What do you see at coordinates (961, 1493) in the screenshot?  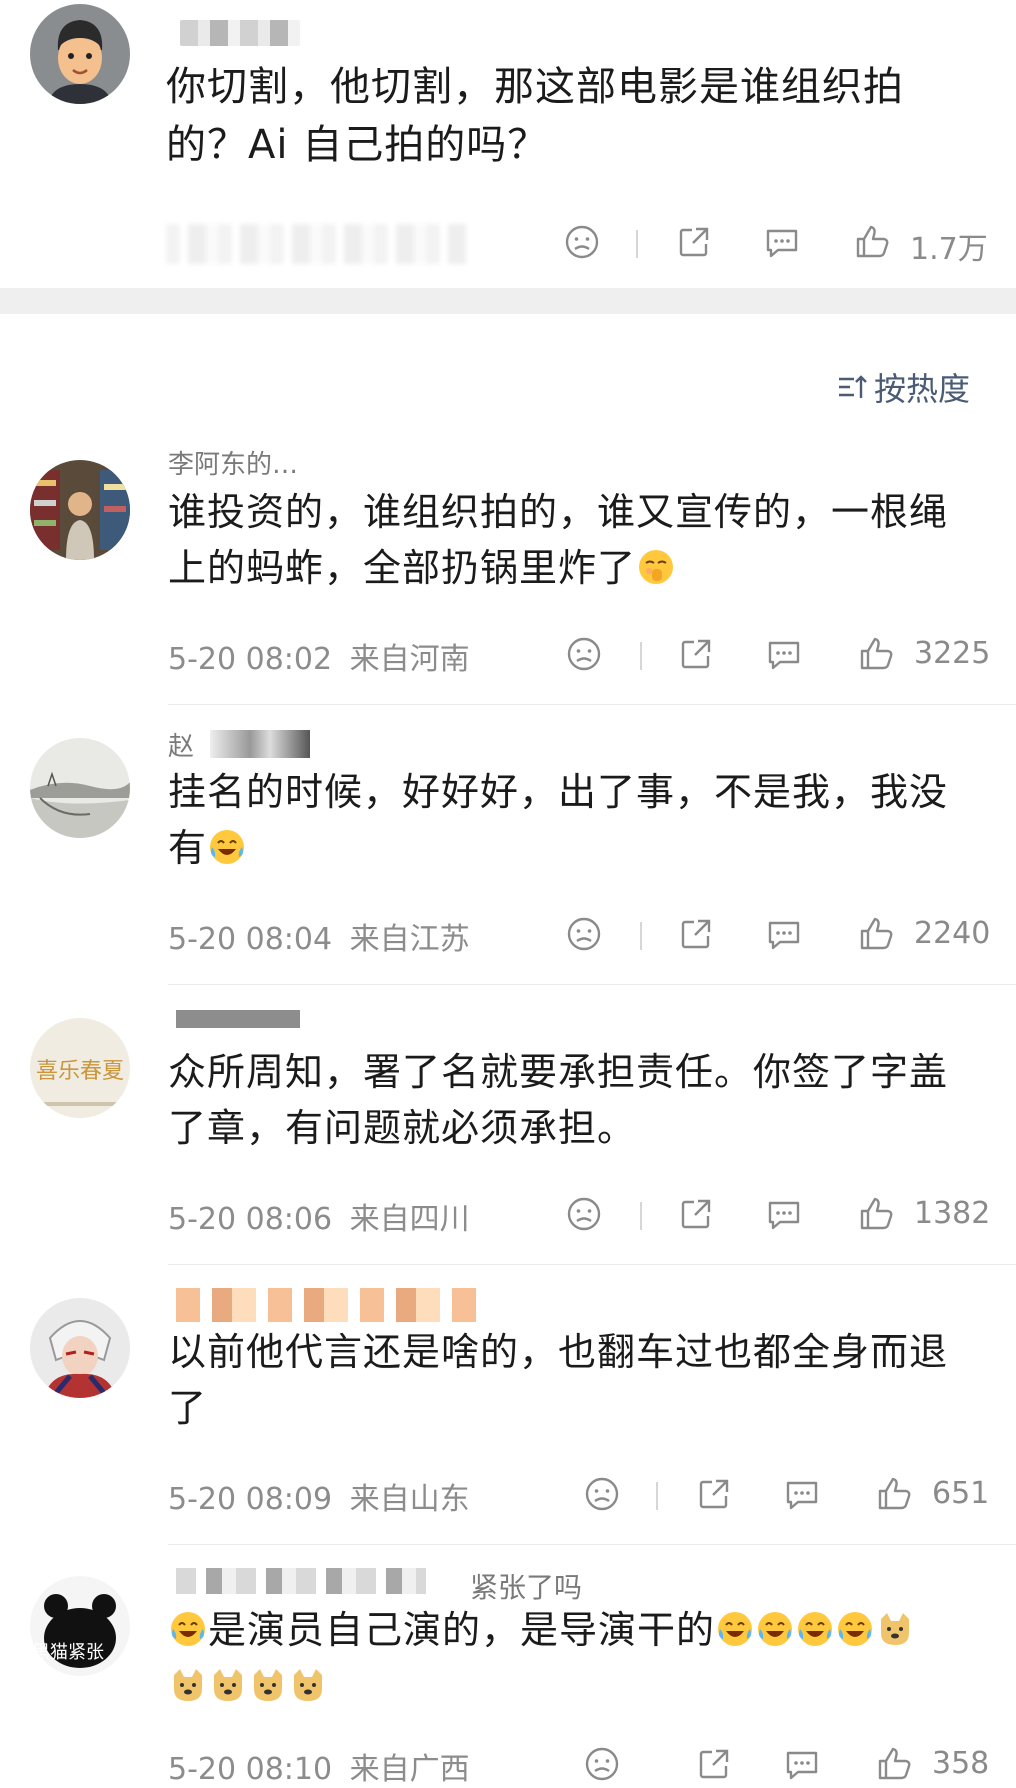 I see `comment-like-count: 651` at bounding box center [961, 1493].